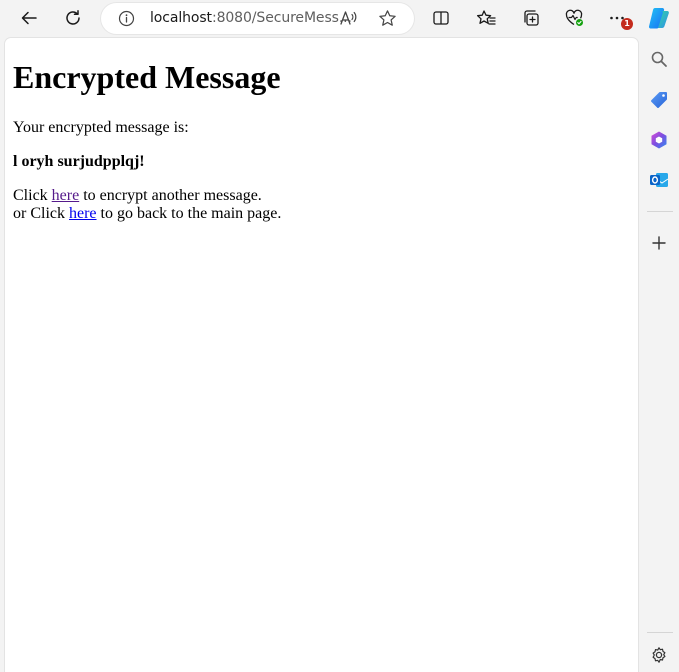 This screenshot has height=672, width=679. I want to click on browser-toolbar: localhost:8080/SecureMess... 1, so click(339, 18).